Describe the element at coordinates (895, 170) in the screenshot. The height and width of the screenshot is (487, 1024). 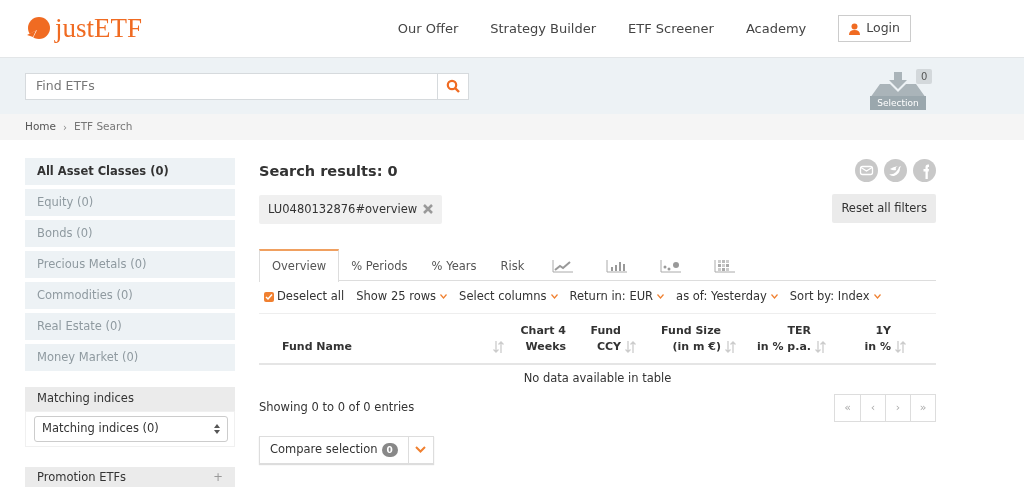
I see `bird-icon` at that location.